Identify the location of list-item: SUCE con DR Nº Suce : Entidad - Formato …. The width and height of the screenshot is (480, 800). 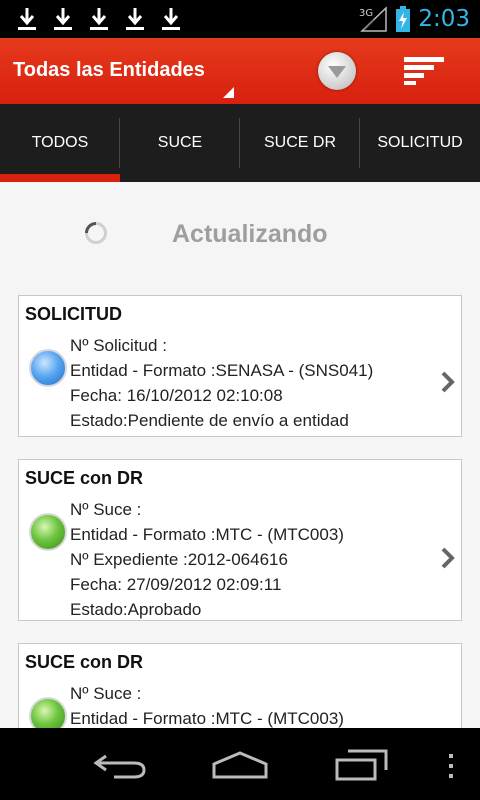
(240, 685).